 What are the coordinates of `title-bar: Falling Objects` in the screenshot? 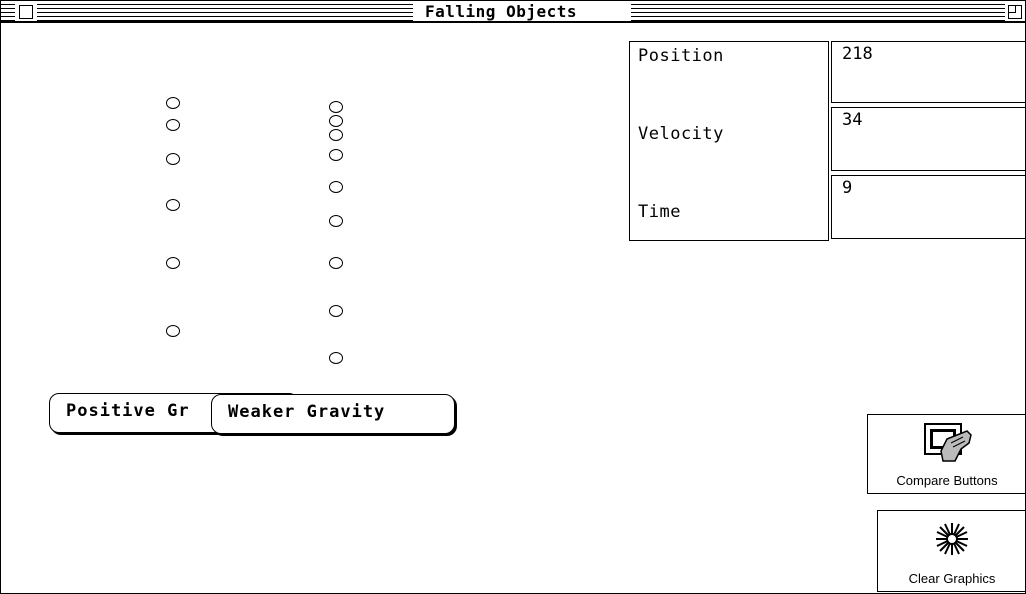 It's located at (513, 12).